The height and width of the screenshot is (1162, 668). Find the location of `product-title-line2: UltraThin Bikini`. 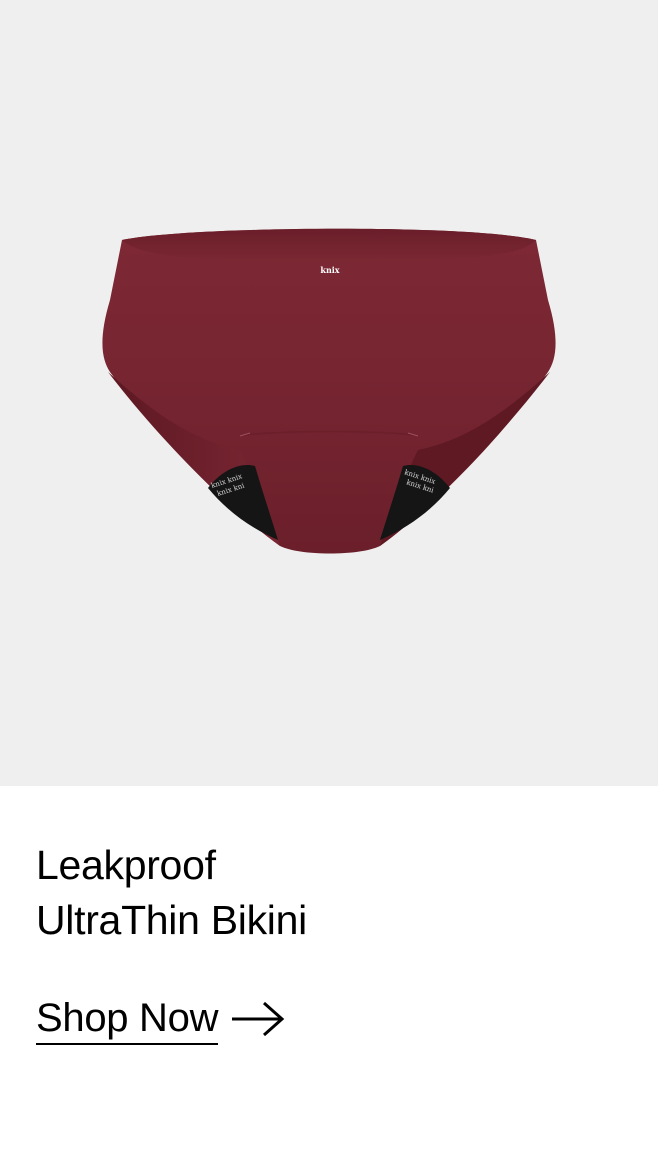

product-title-line2: UltraThin Bikini is located at coordinates (171, 920).